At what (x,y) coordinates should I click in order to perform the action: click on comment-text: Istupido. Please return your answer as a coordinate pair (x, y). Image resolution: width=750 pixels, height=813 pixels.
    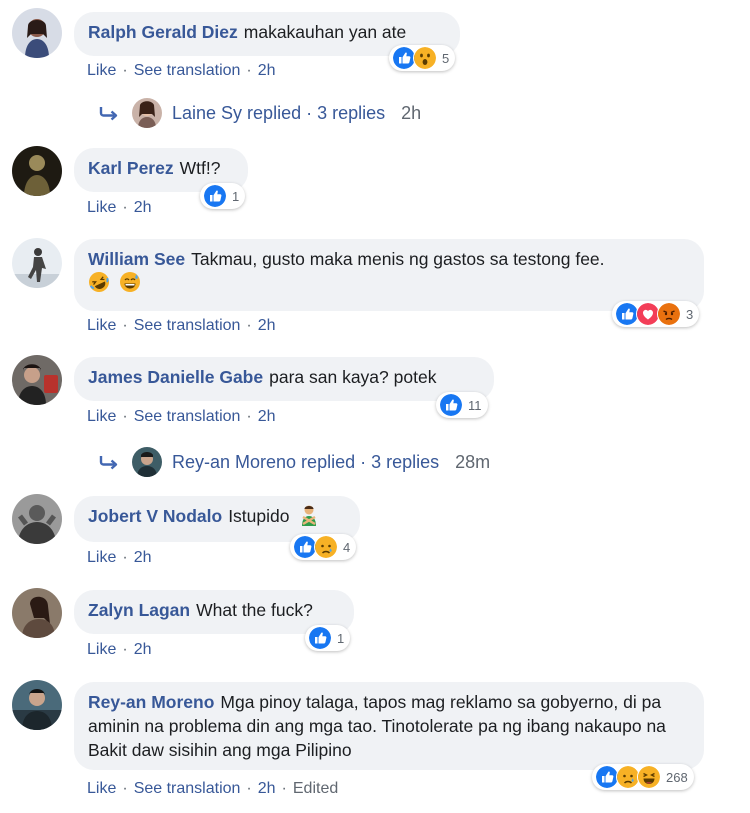
    Looking at the image, I should click on (259, 516).